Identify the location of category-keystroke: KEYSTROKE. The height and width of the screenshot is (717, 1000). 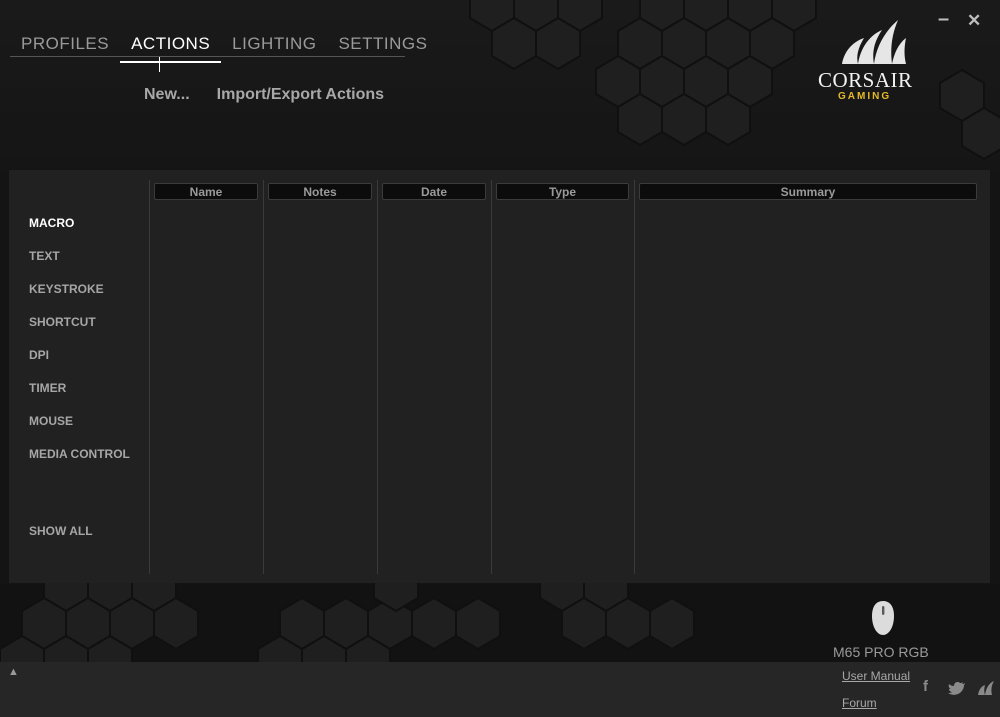
(66, 289).